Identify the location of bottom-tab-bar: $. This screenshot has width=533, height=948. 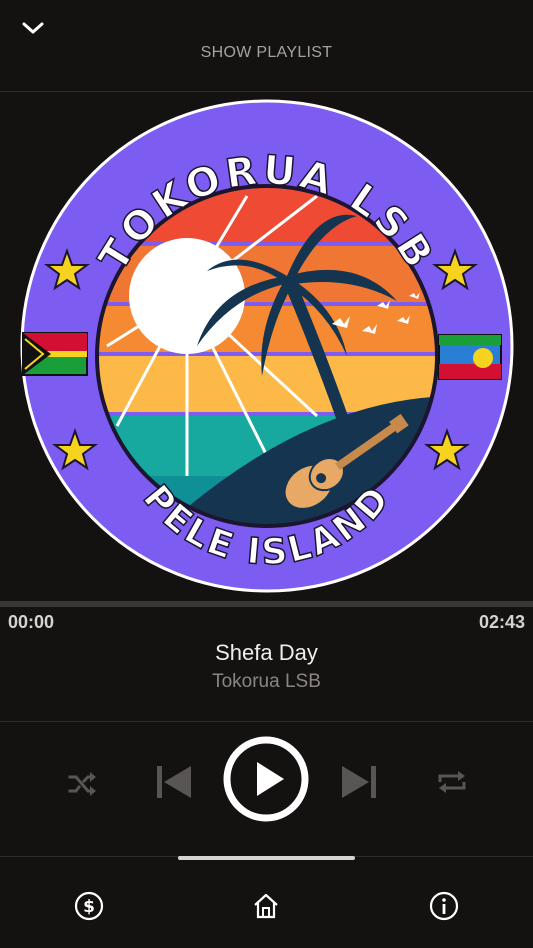
(266, 903).